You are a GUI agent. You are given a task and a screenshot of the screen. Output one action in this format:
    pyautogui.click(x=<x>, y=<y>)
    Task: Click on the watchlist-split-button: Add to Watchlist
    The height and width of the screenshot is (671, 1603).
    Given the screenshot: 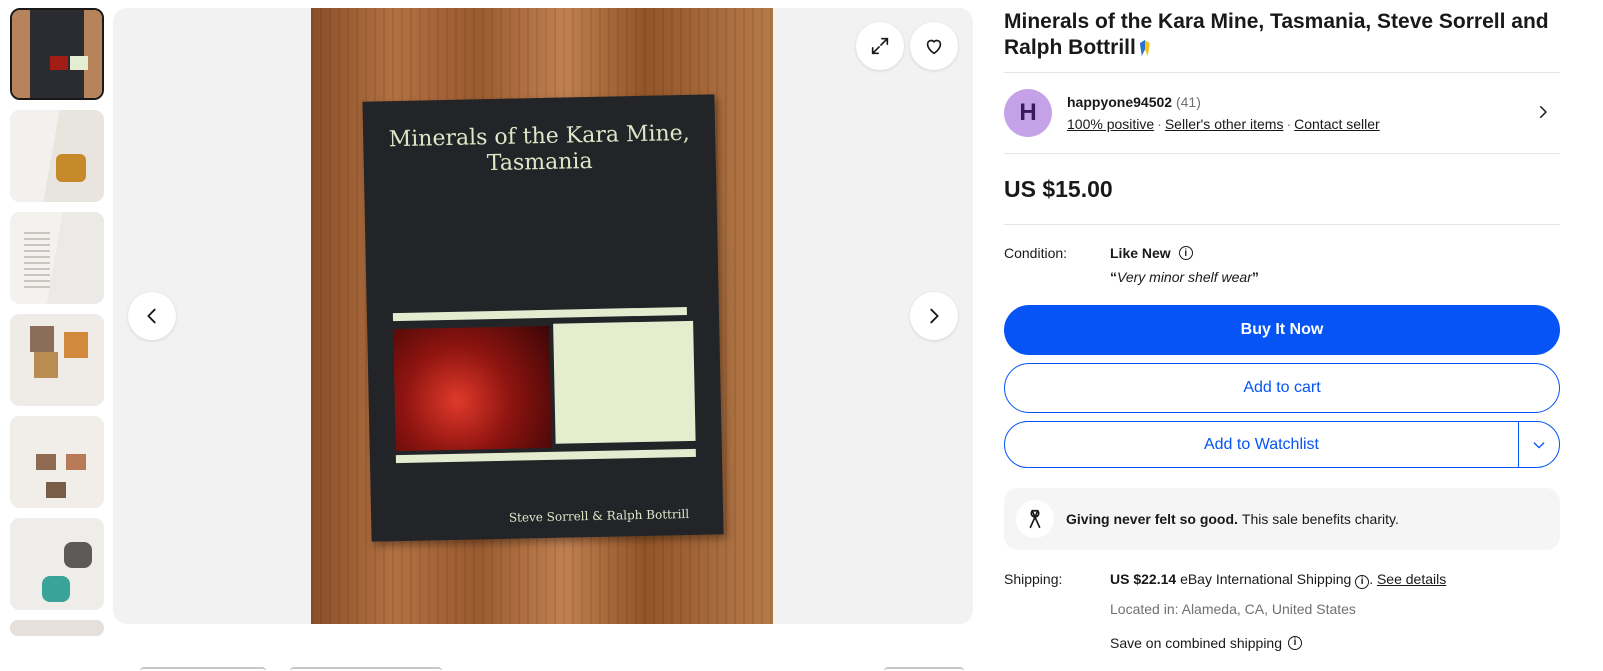 What is the action you would take?
    pyautogui.click(x=1282, y=444)
    